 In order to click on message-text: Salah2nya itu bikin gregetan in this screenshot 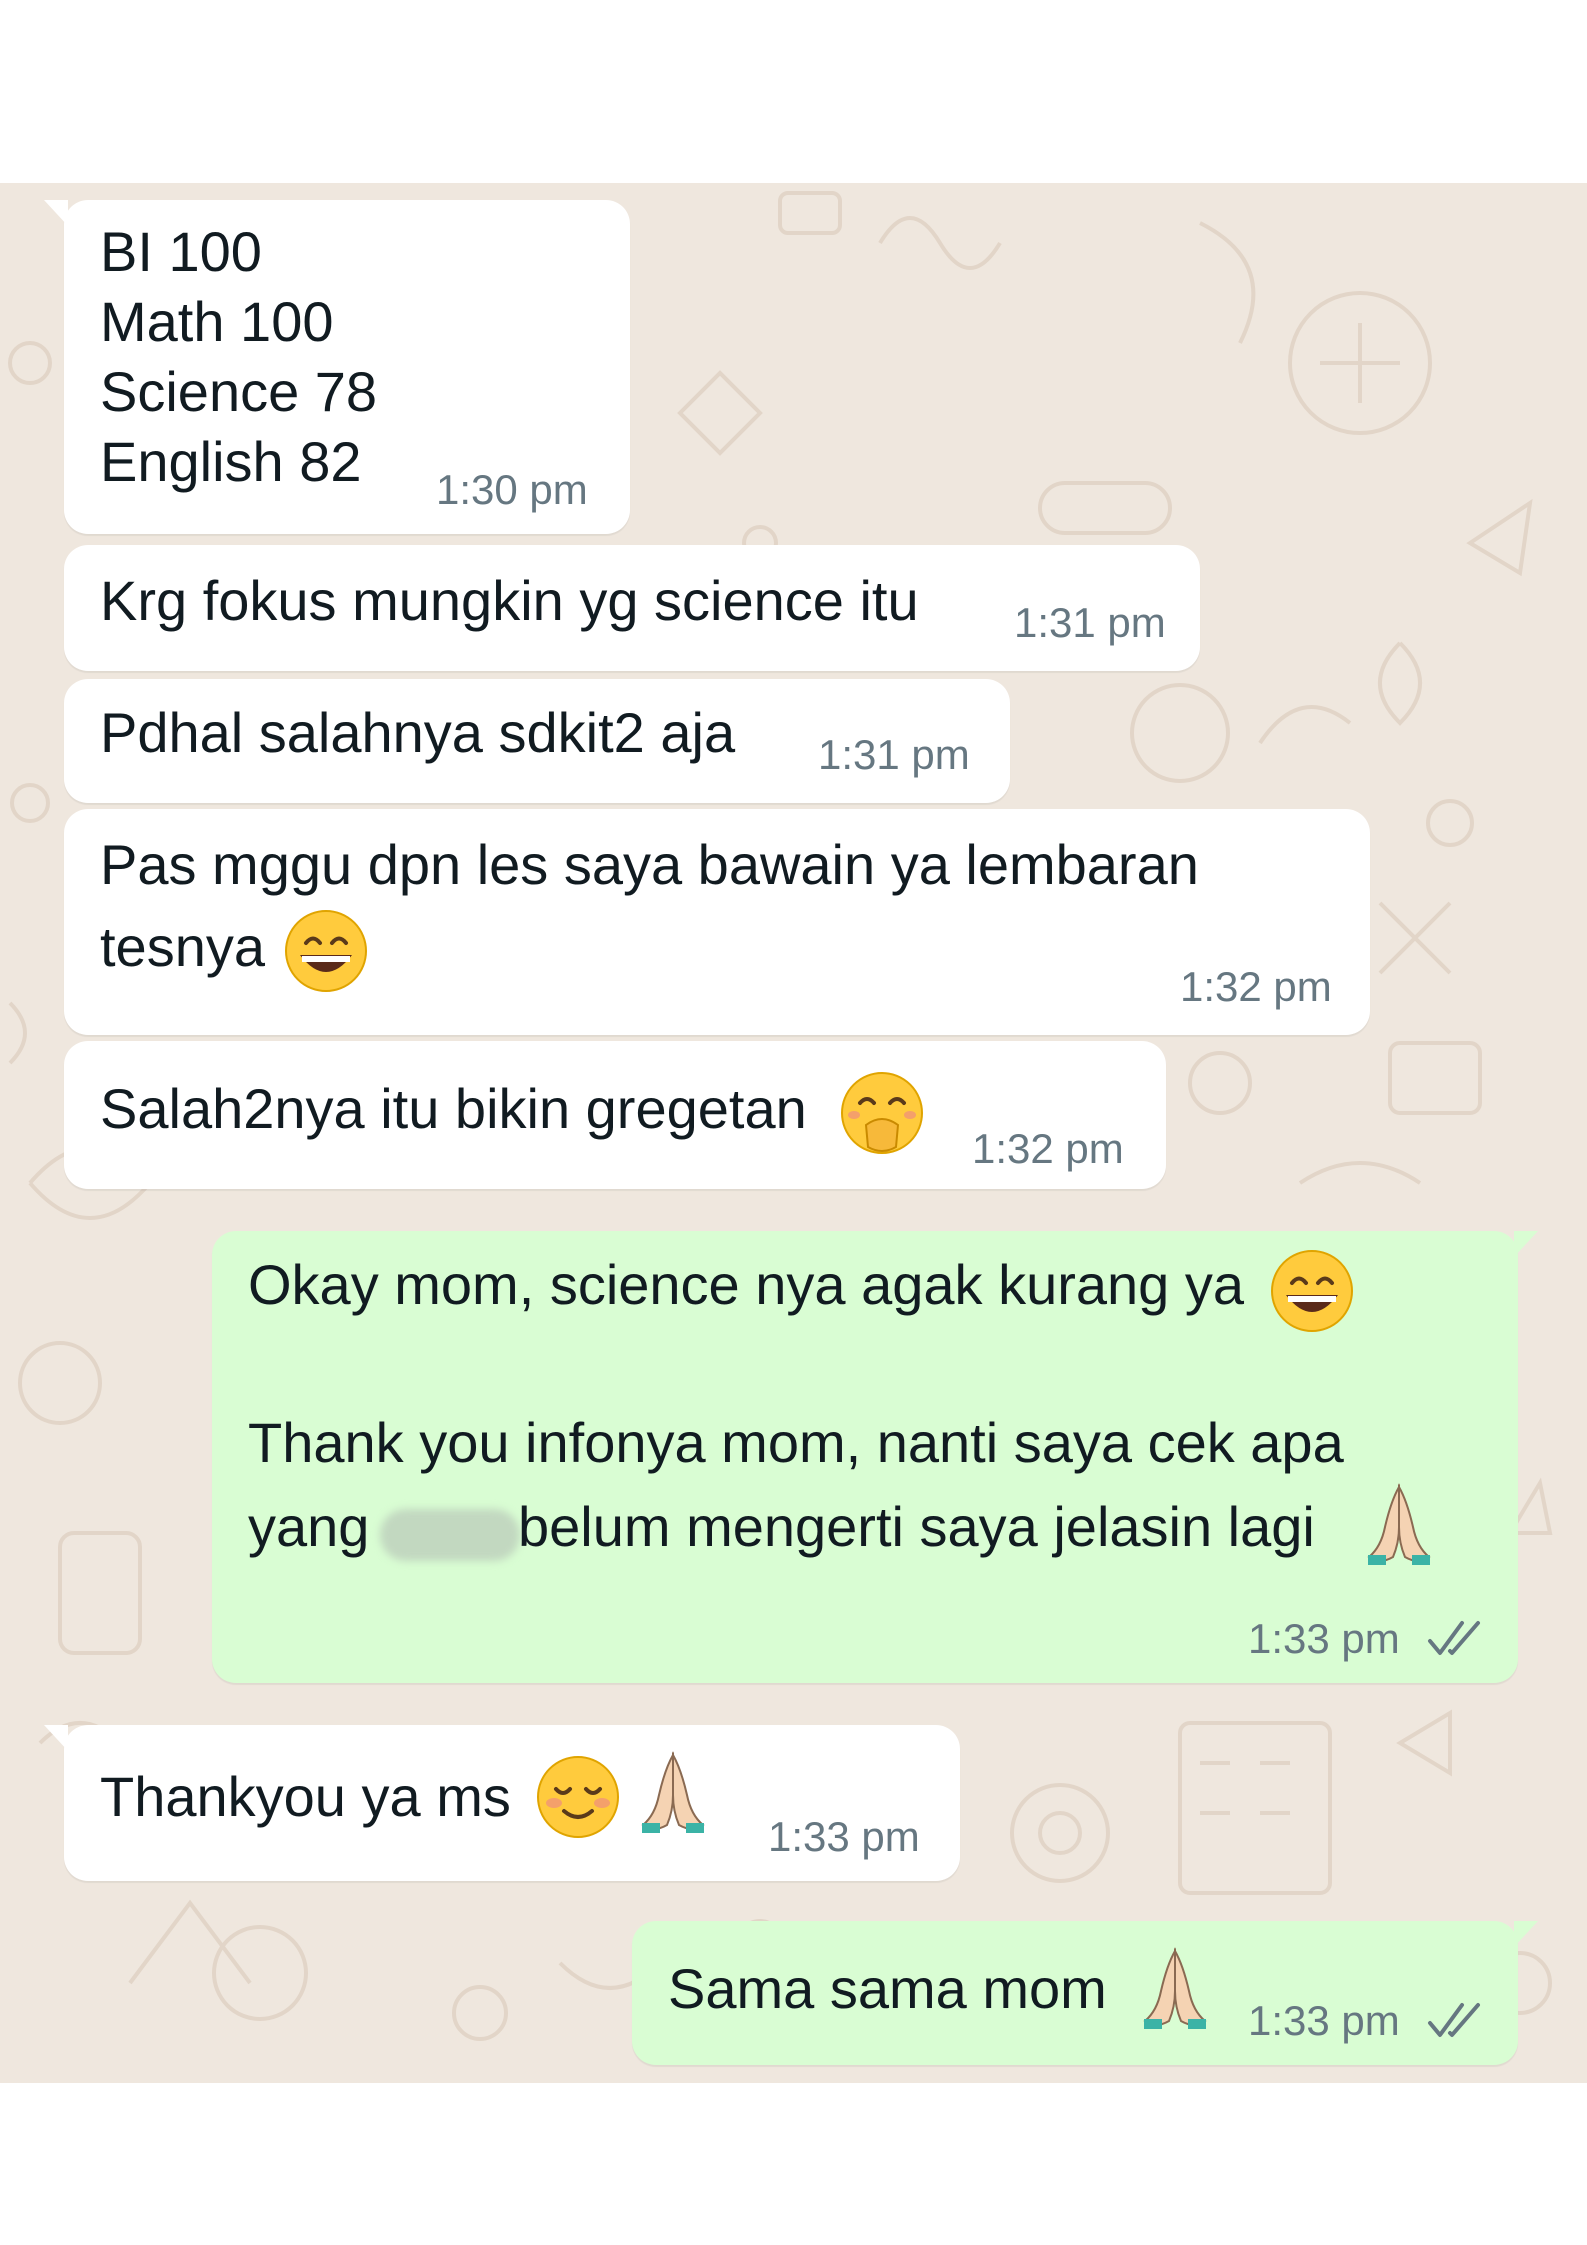, I will do `click(453, 1108)`.